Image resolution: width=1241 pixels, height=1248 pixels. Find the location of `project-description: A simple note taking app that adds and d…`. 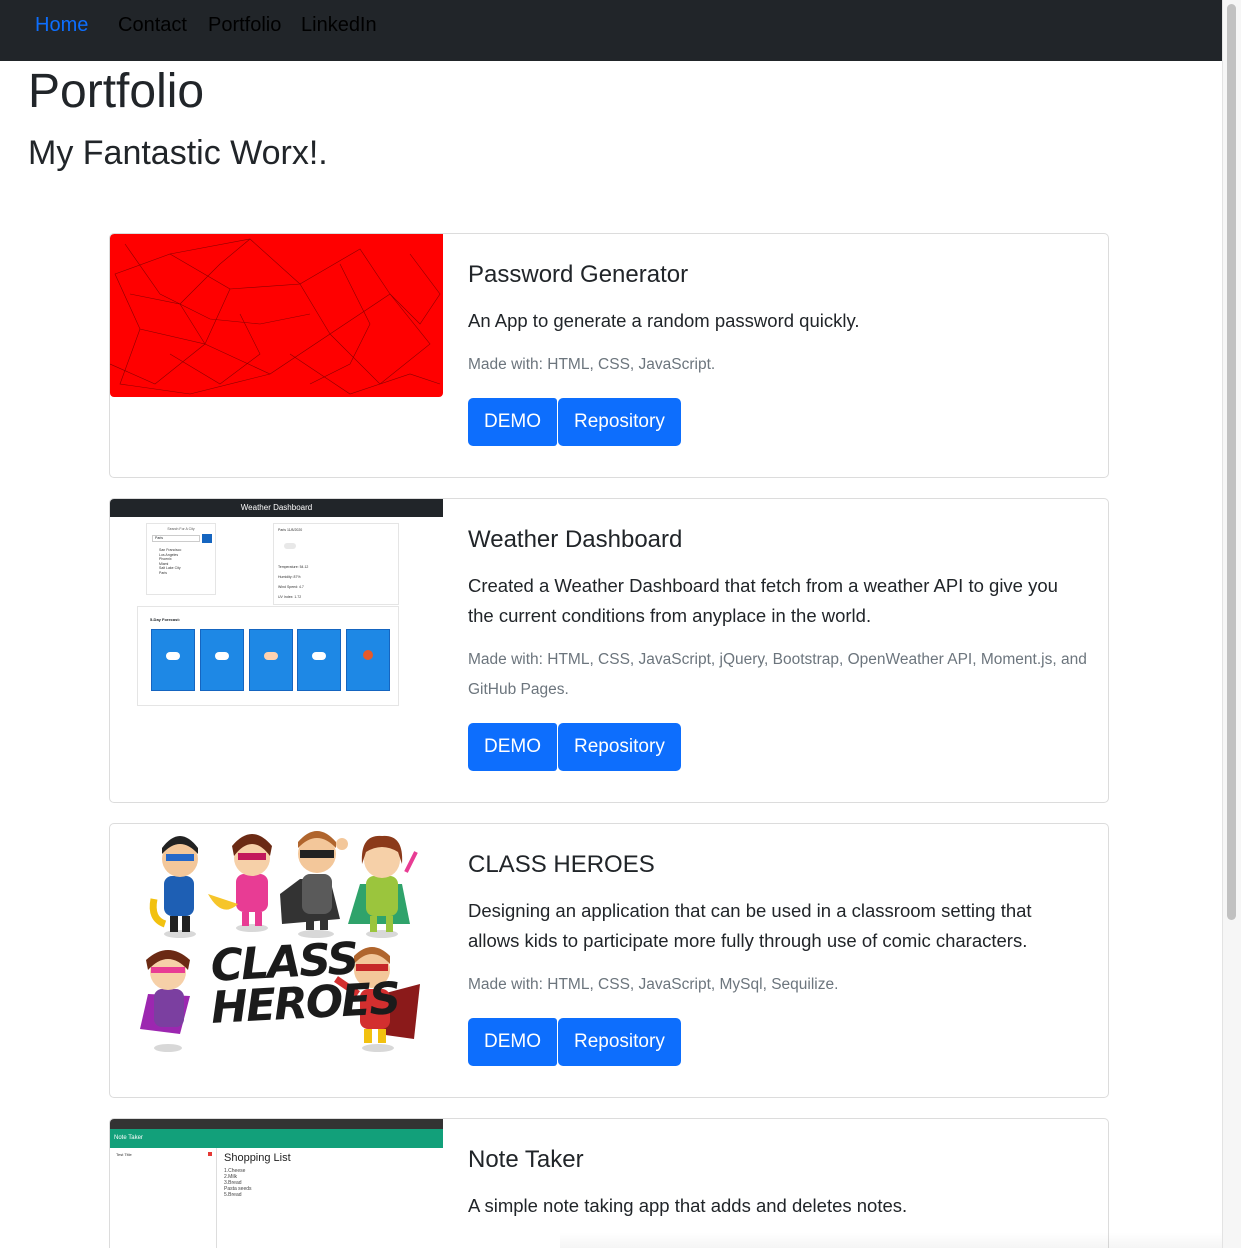

project-description: A simple note taking app that adds and d… is located at coordinates (688, 1205).